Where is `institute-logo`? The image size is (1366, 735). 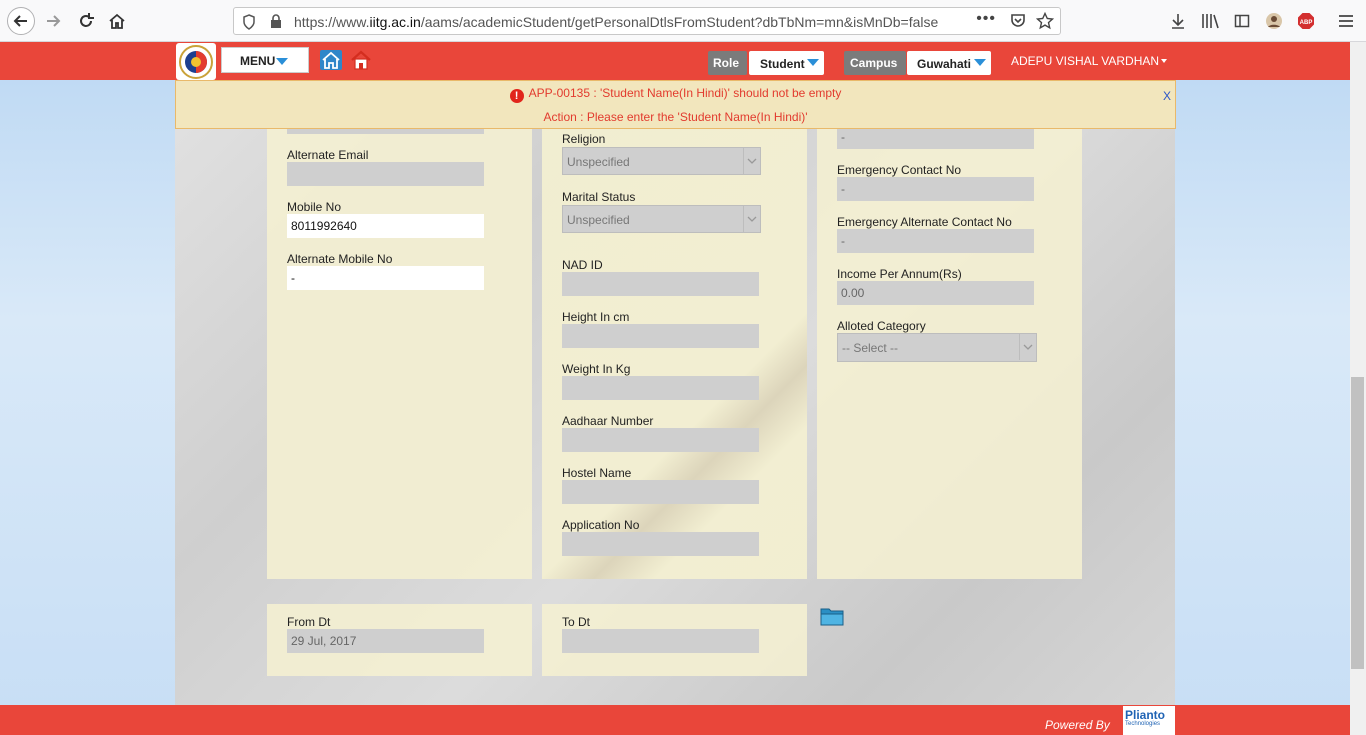
institute-logo is located at coordinates (196, 61).